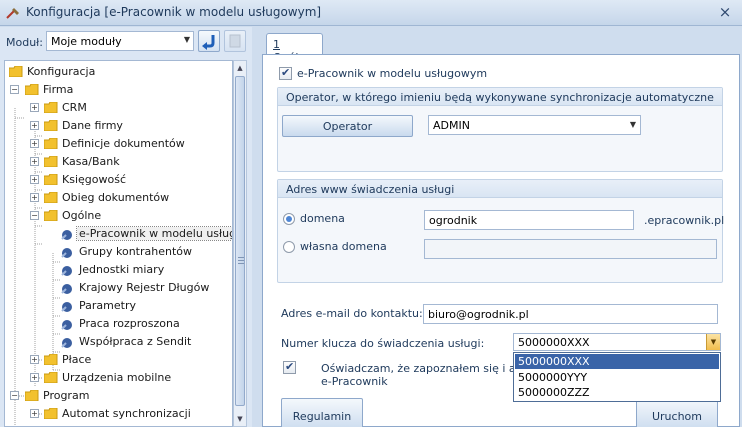  I want to click on tree-item-epracownik: e-Pracownik w modelu usług, so click(146, 234).